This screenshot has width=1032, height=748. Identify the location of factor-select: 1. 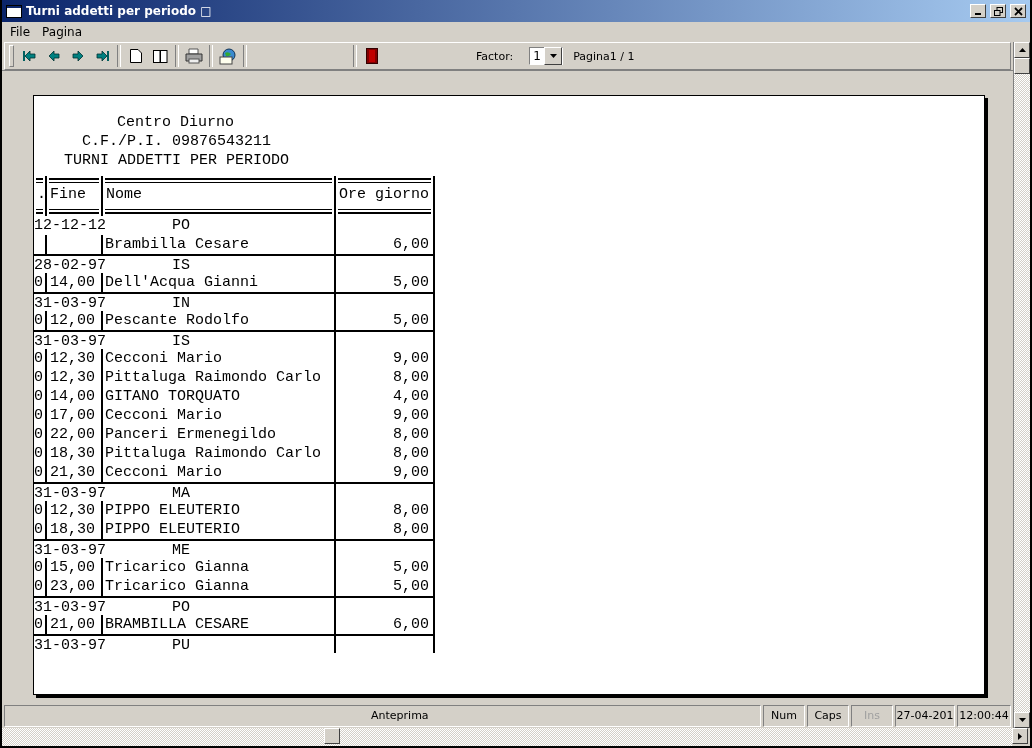
(546, 56).